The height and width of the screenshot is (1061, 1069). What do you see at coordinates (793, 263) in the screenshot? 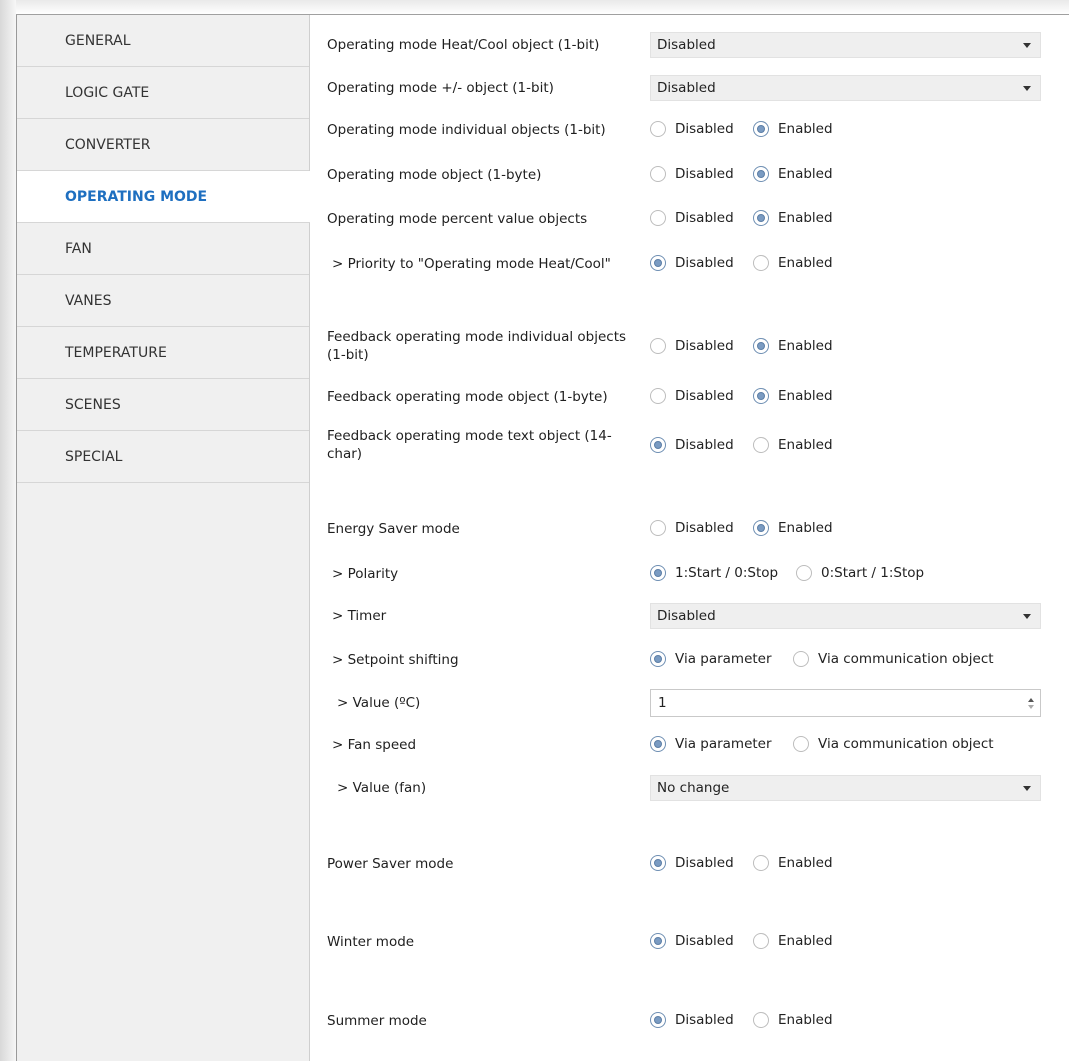
I see `priority-heatcool-enabled-radio: Enabled` at bounding box center [793, 263].